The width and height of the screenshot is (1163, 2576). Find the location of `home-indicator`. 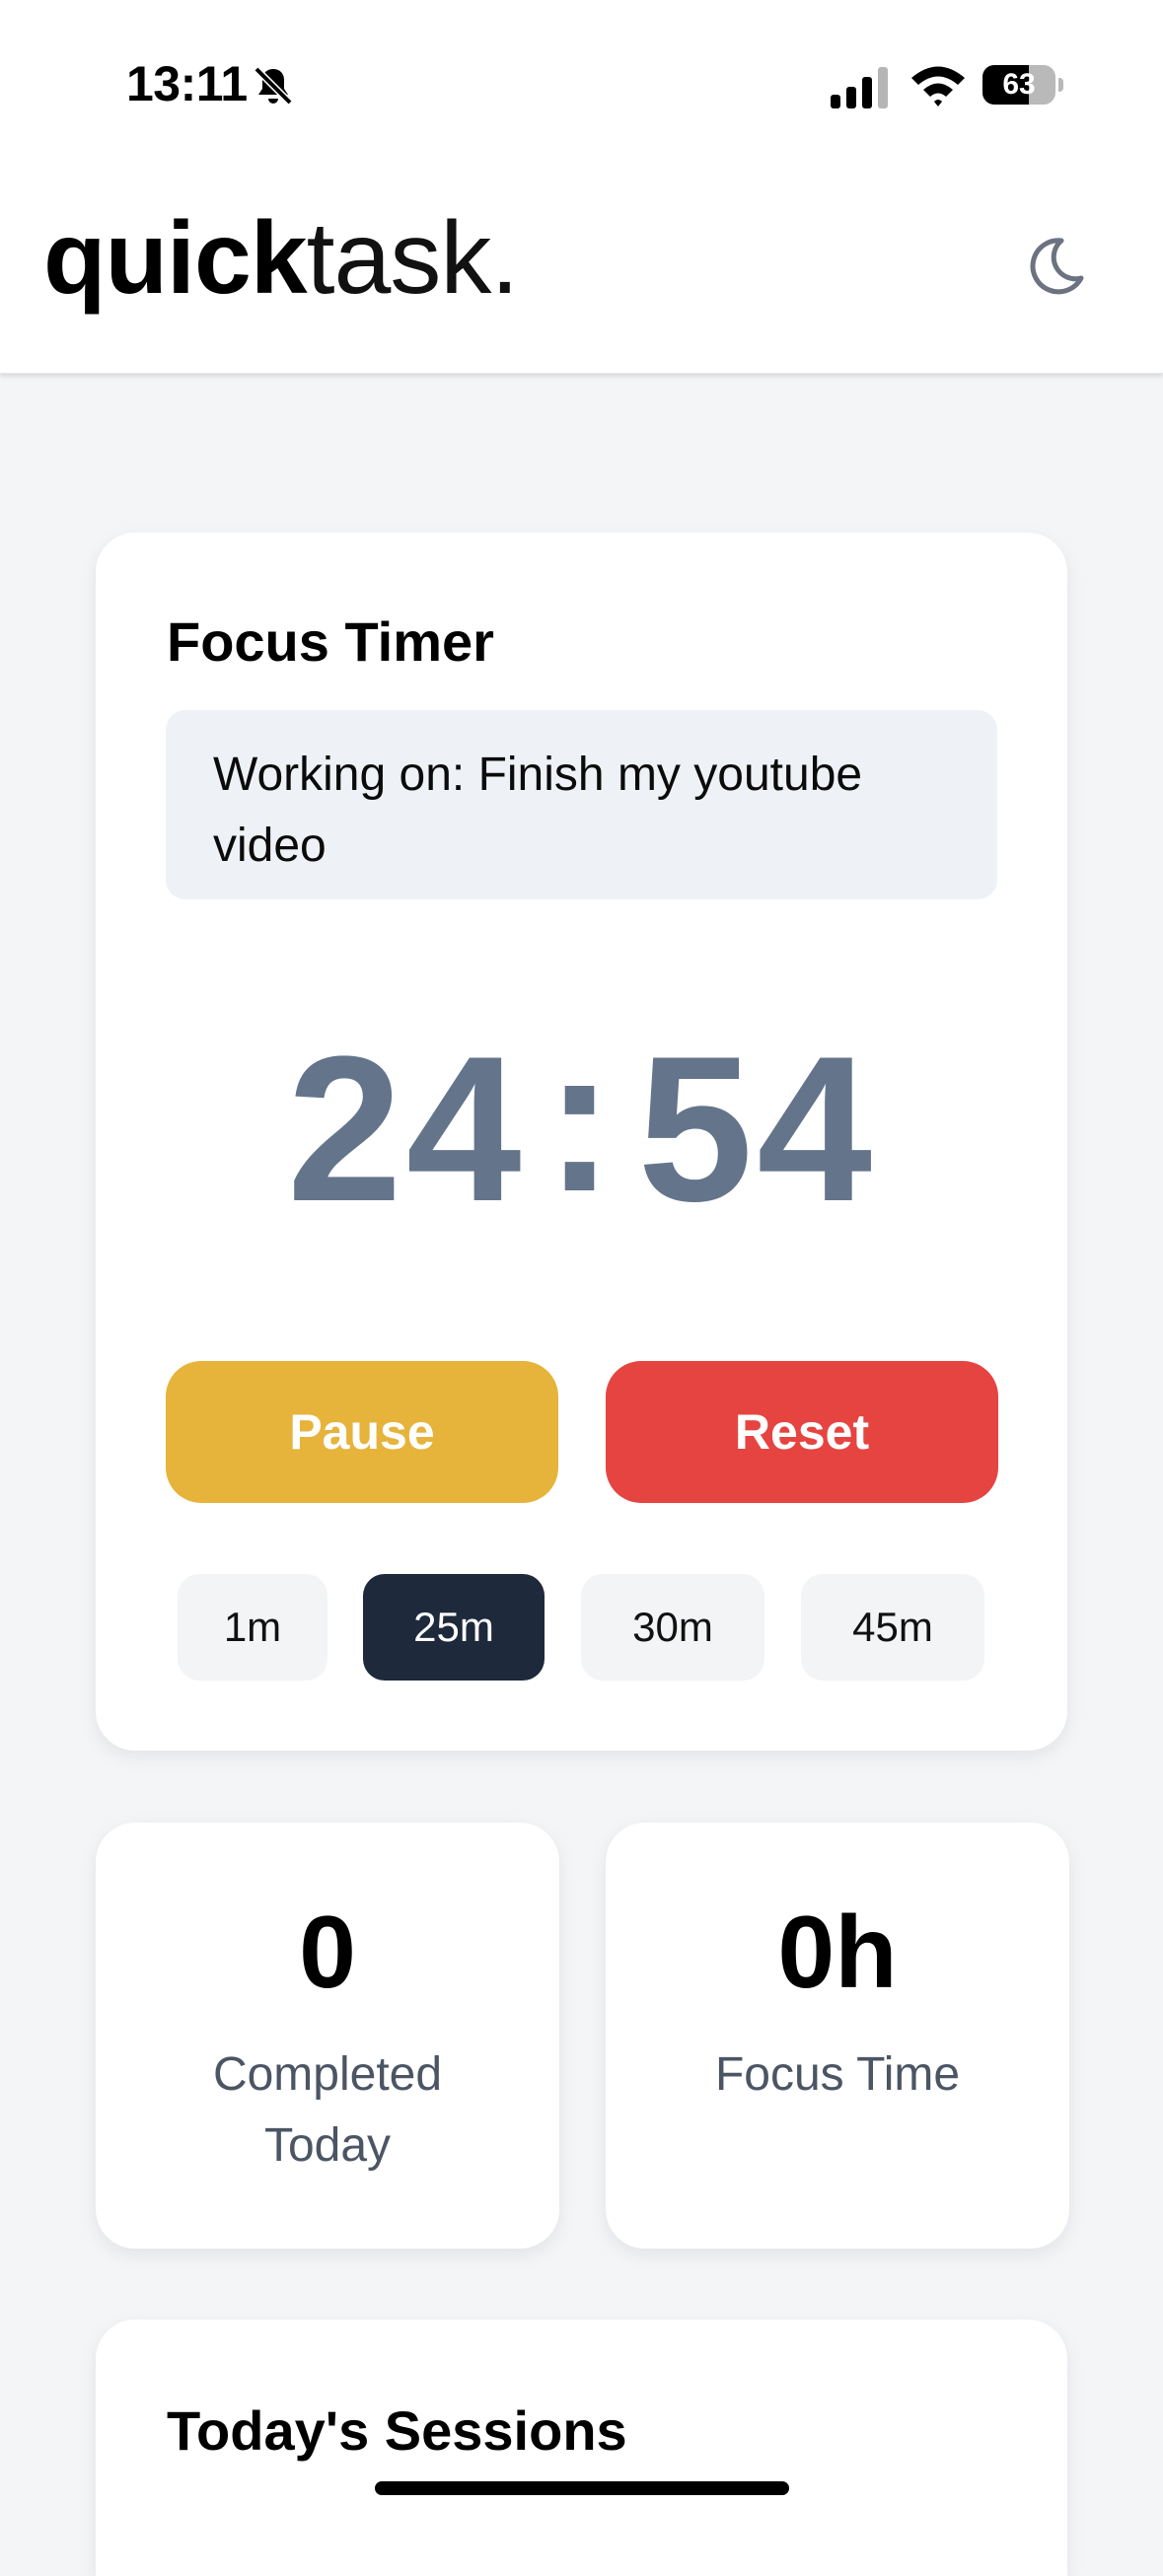

home-indicator is located at coordinates (582, 2488).